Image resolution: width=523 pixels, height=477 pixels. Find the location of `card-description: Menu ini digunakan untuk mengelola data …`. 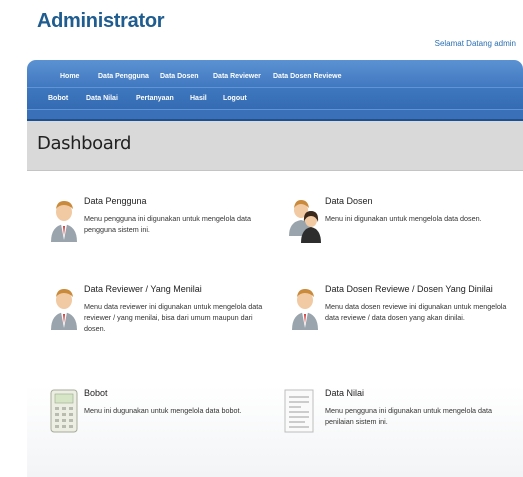

card-description: Menu ini digunakan untuk mengelola data … is located at coordinates (403, 218).